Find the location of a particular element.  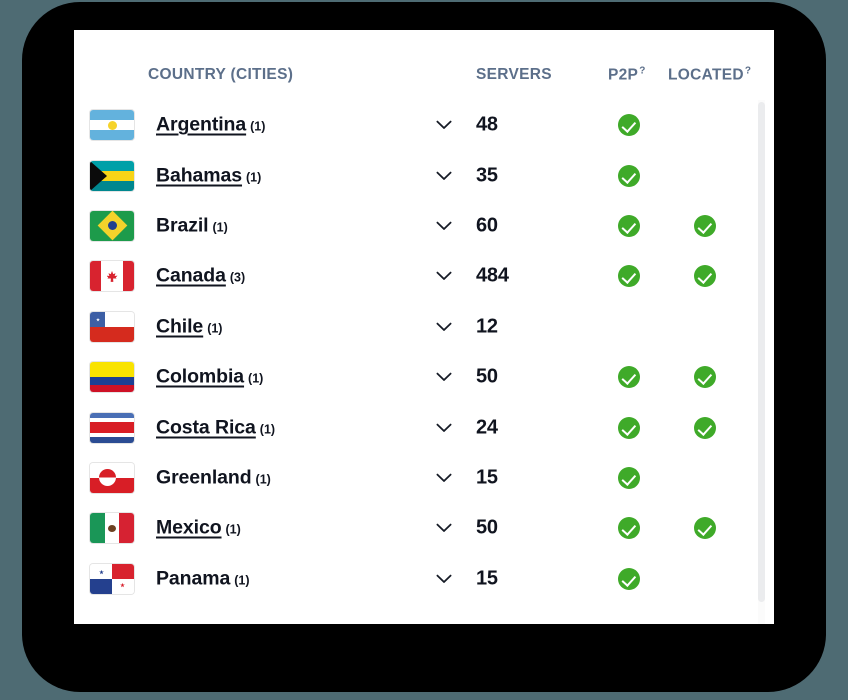

country-name-cell: Greenland (1) is located at coordinates (213, 477).